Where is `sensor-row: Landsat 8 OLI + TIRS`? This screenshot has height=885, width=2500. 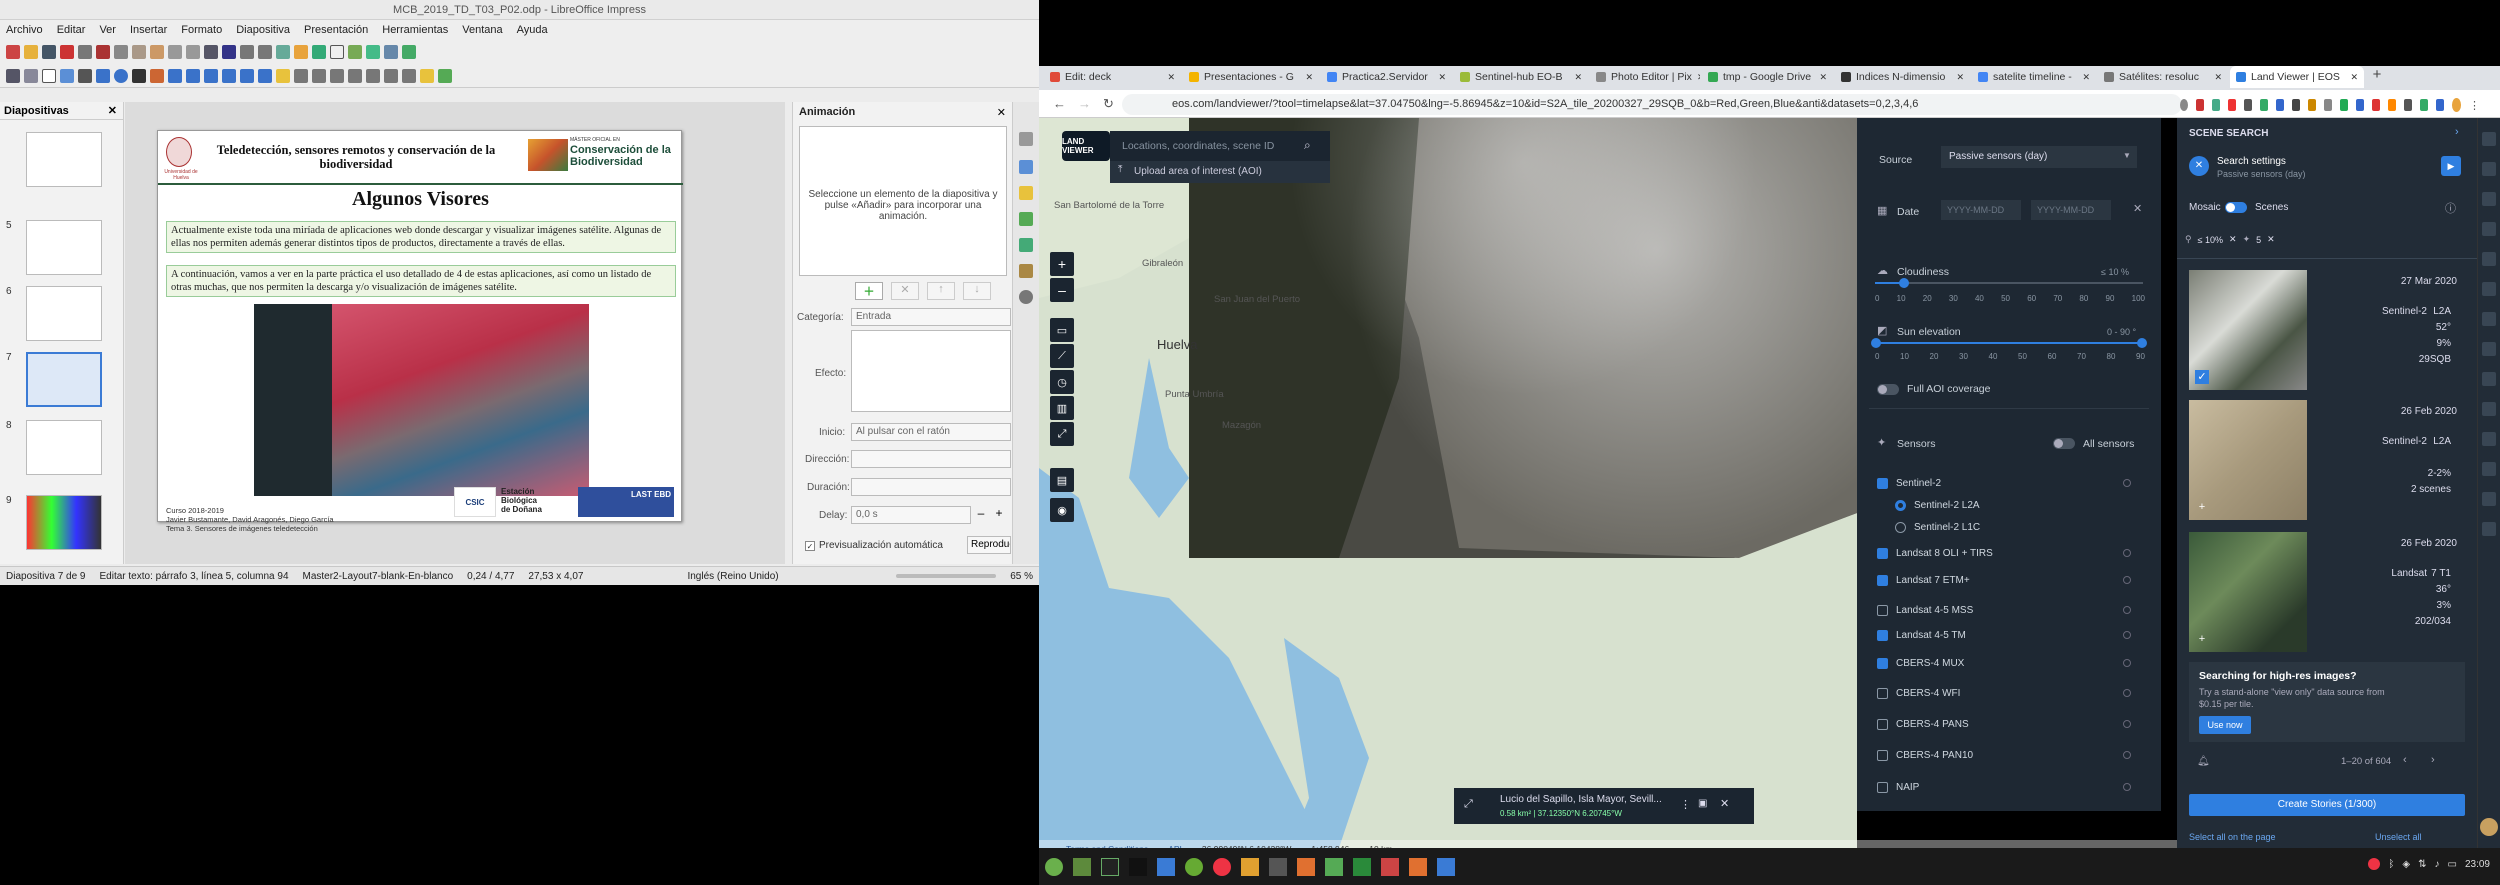
sensor-row: Landsat 8 OLI + TIRS is located at coordinates (2011, 553).